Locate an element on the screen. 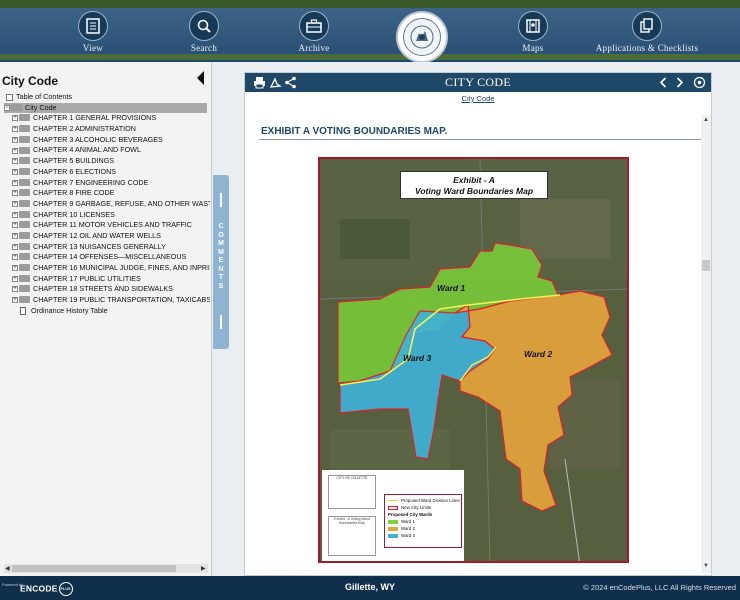 Image resolution: width=740 pixels, height=600 pixels. toc-chapter-item: + CHAPTER 1 GENERAL PROVISIONS is located at coordinates (105, 118).